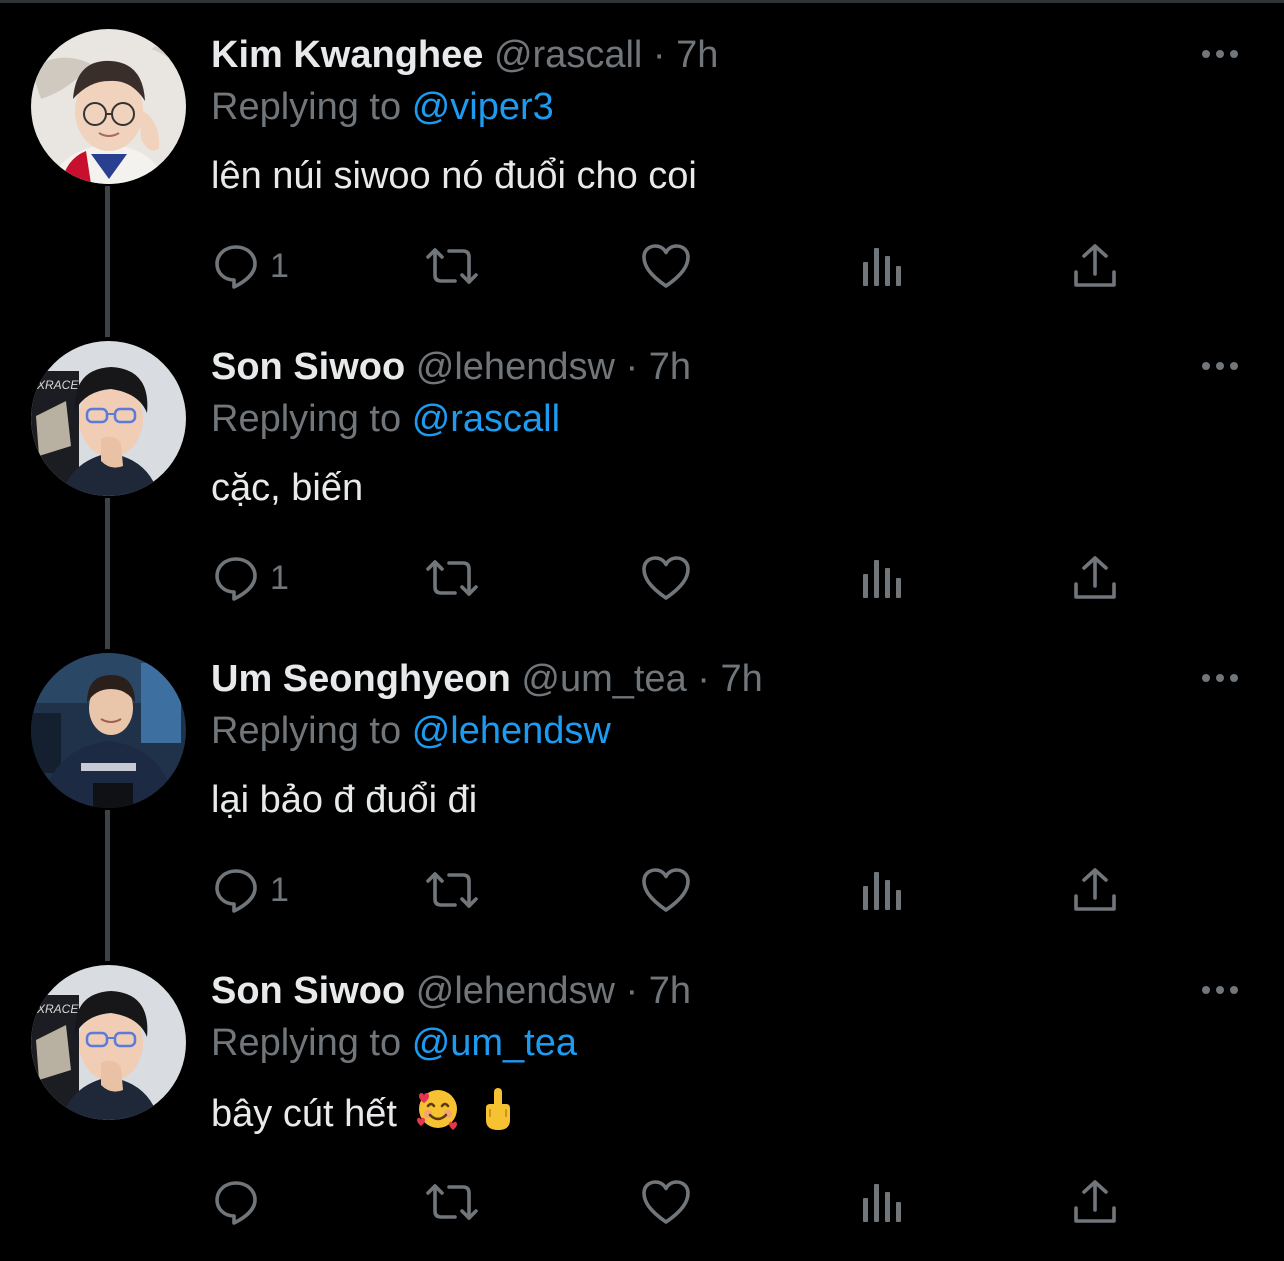  I want to click on tweet-text: bây cút hết, so click(304, 1114).